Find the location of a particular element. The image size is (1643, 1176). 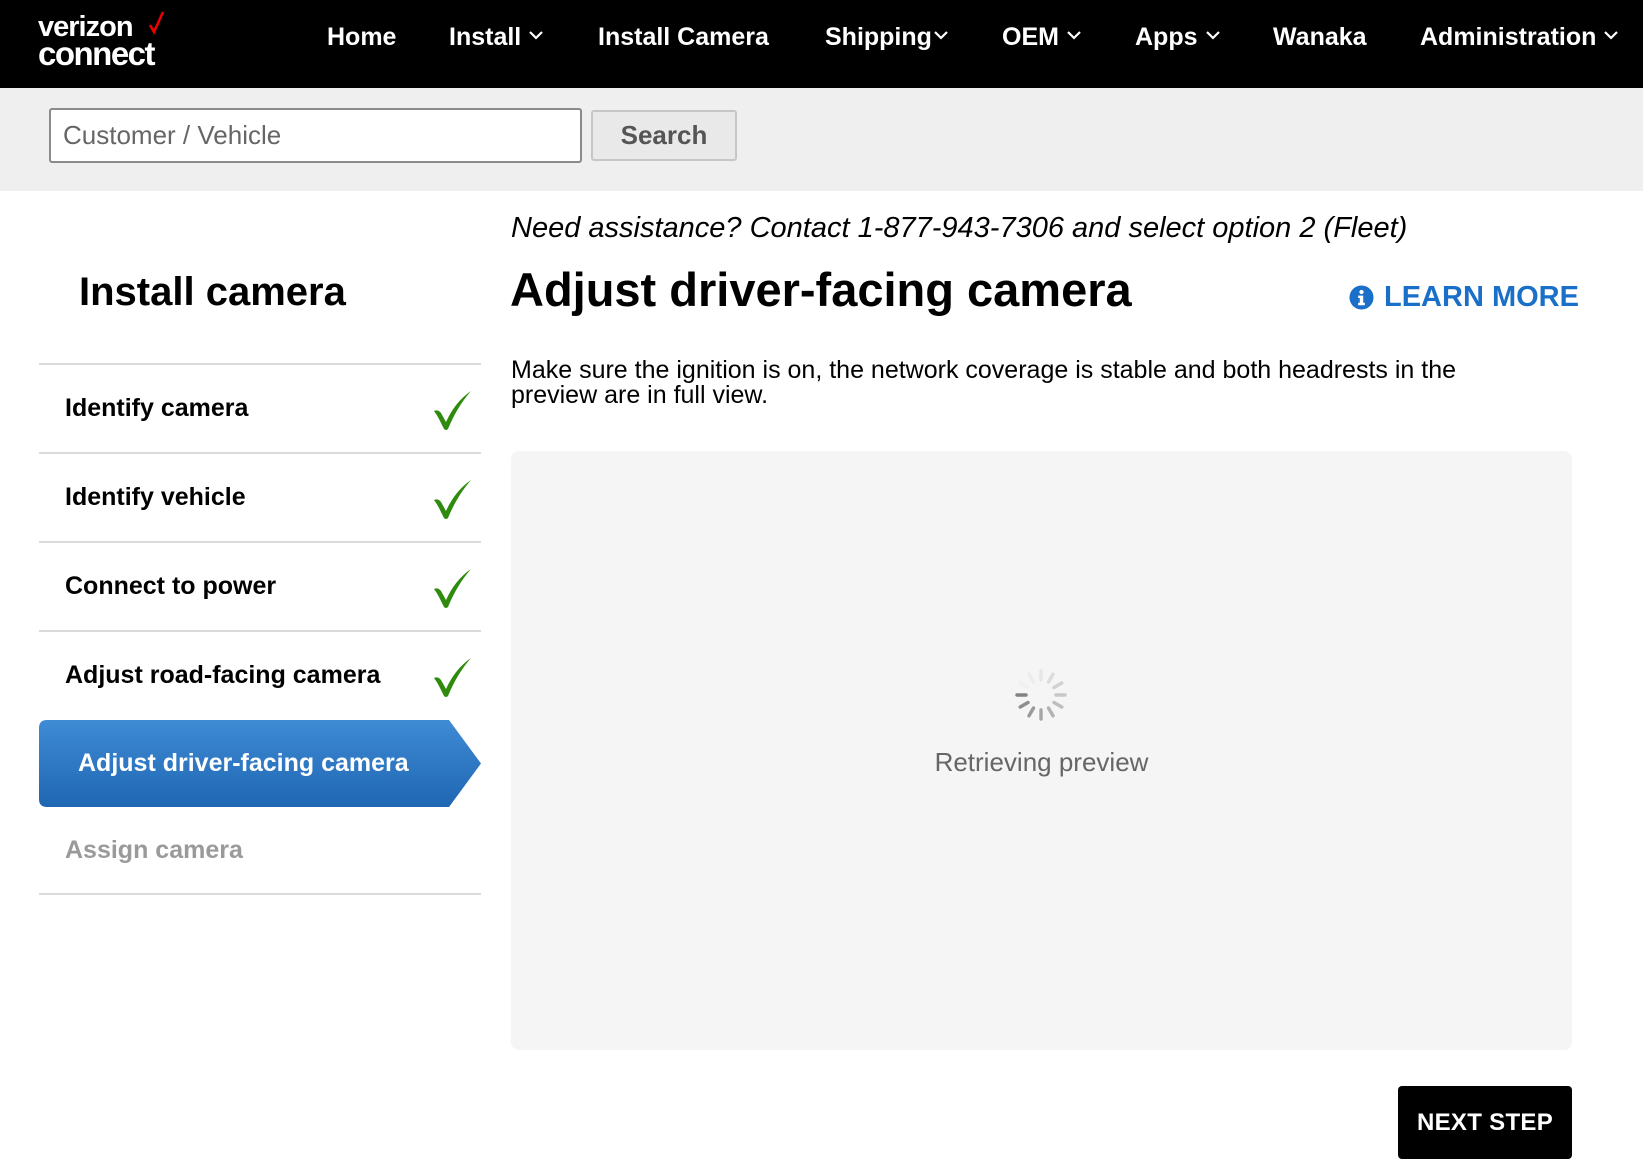

step-adjust-driver-facing-camera: Adjust driver-facing camera is located at coordinates (260, 763).